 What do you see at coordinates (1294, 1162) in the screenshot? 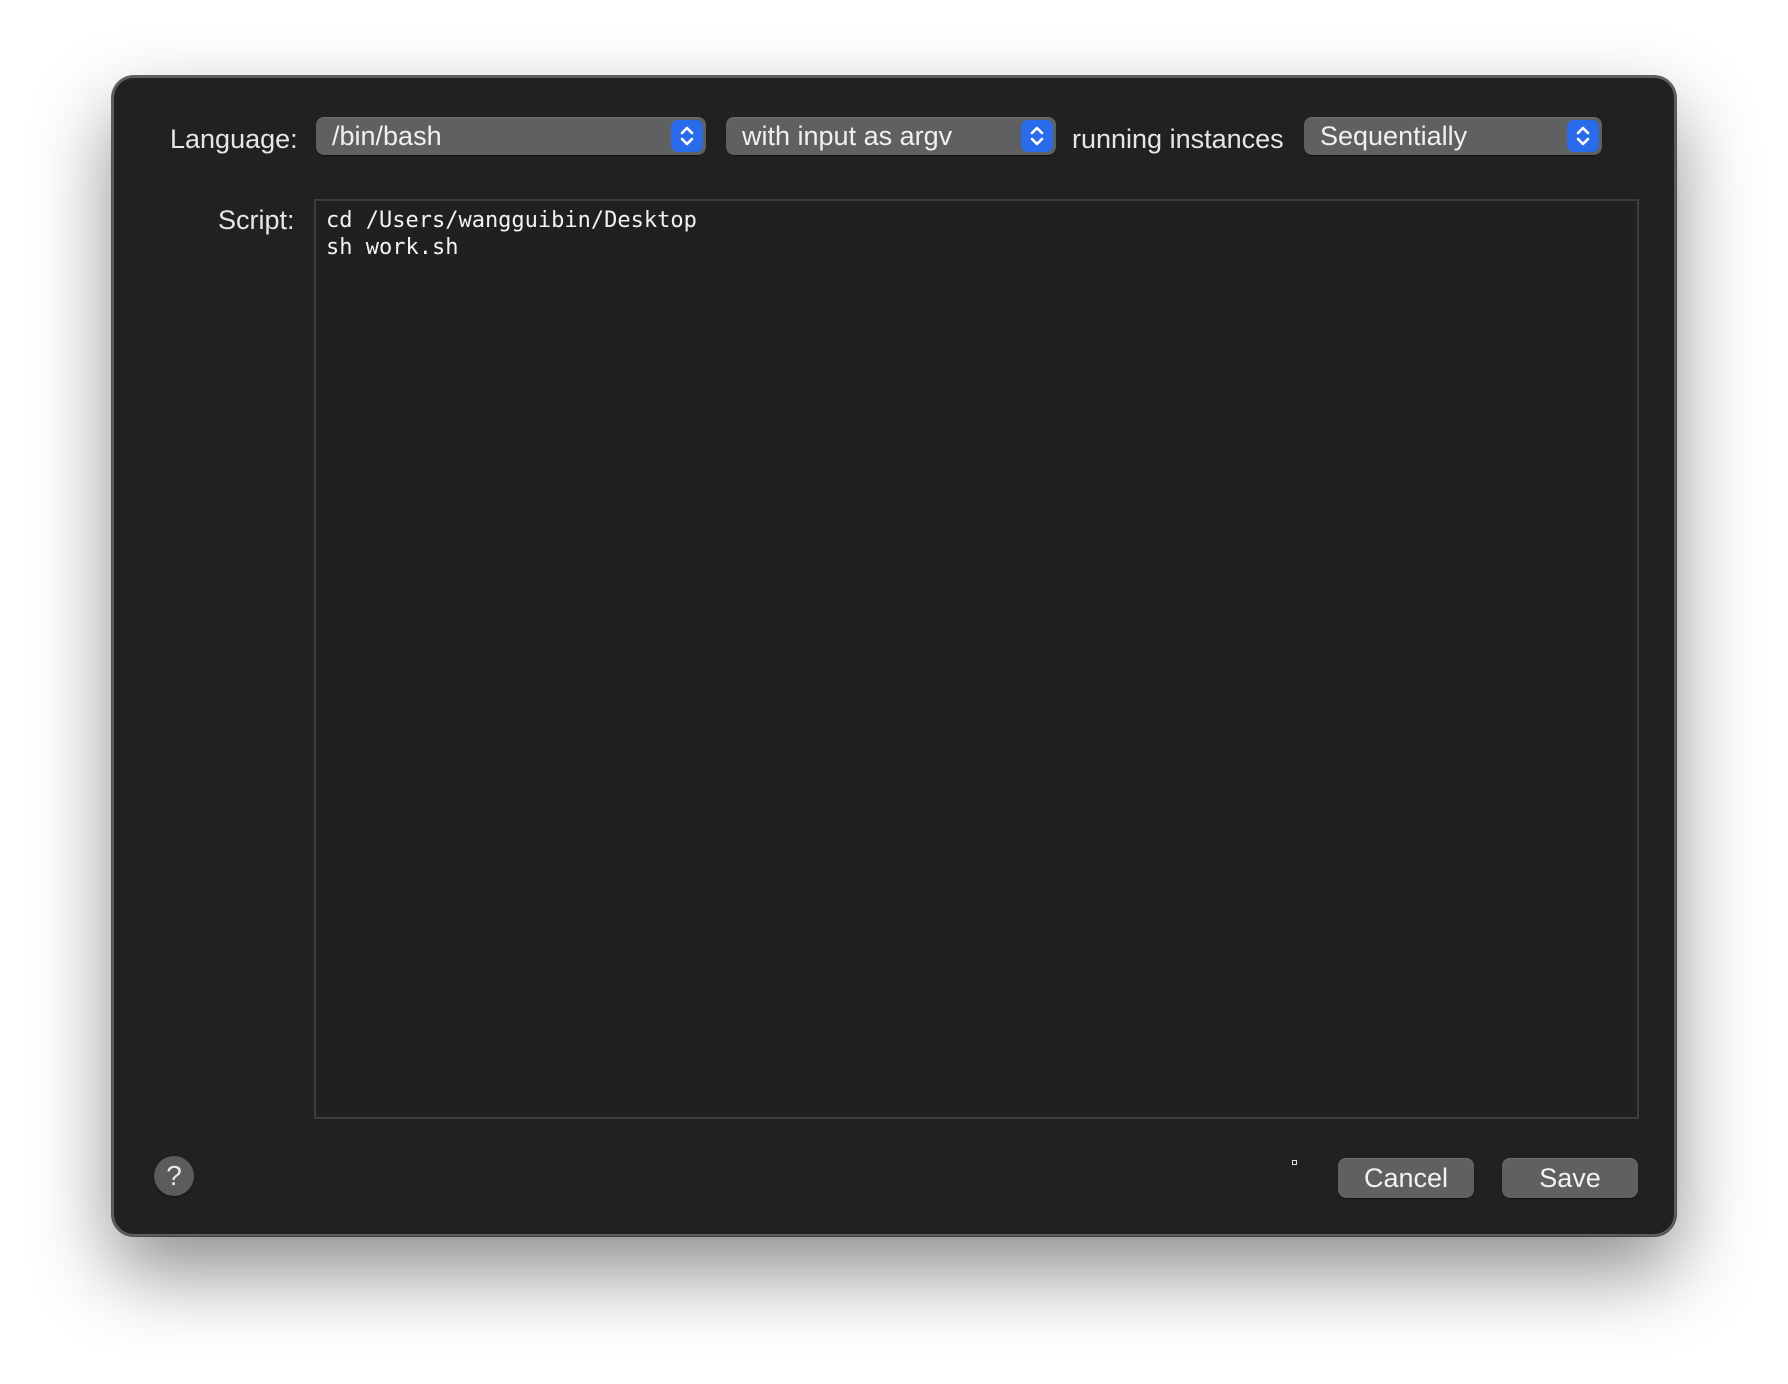
I see `resize-dot-icon` at bounding box center [1294, 1162].